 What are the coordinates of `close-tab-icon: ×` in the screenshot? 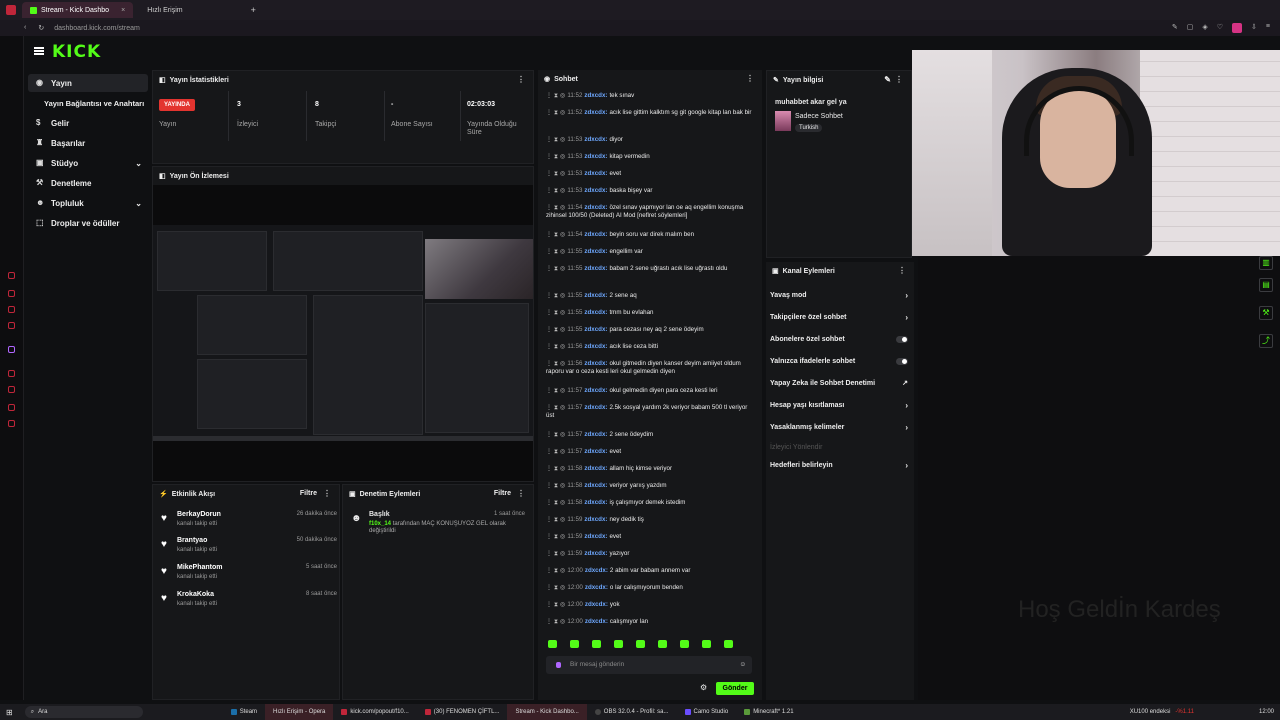 It's located at (123, 10).